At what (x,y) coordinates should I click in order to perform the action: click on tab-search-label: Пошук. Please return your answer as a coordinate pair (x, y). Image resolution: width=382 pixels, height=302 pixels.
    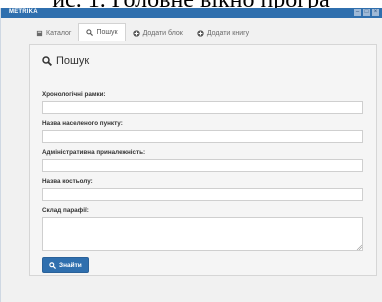
    Looking at the image, I should click on (107, 32).